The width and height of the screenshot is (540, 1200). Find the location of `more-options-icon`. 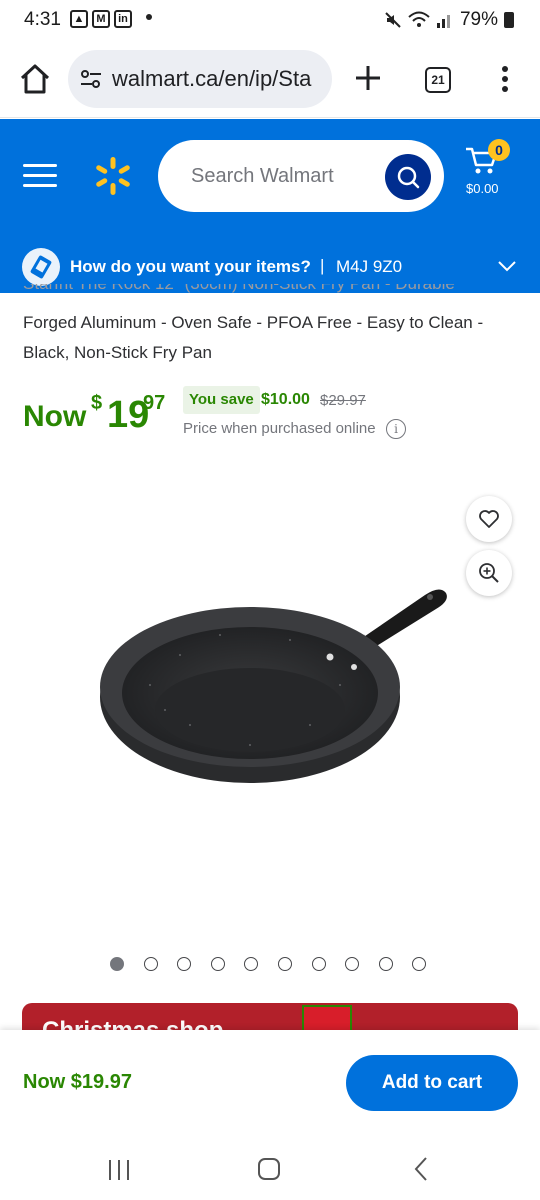

more-options-icon is located at coordinates (505, 79).